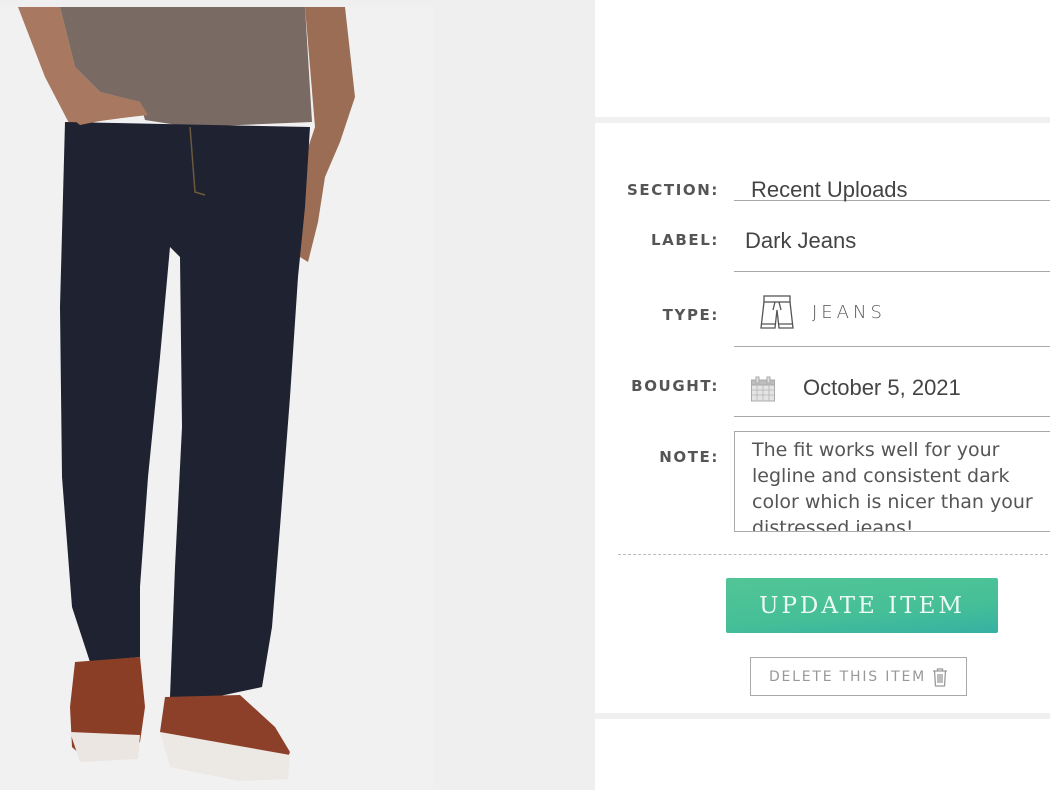  Describe the element at coordinates (673, 190) in the screenshot. I see `section-label: SECTION:` at that location.